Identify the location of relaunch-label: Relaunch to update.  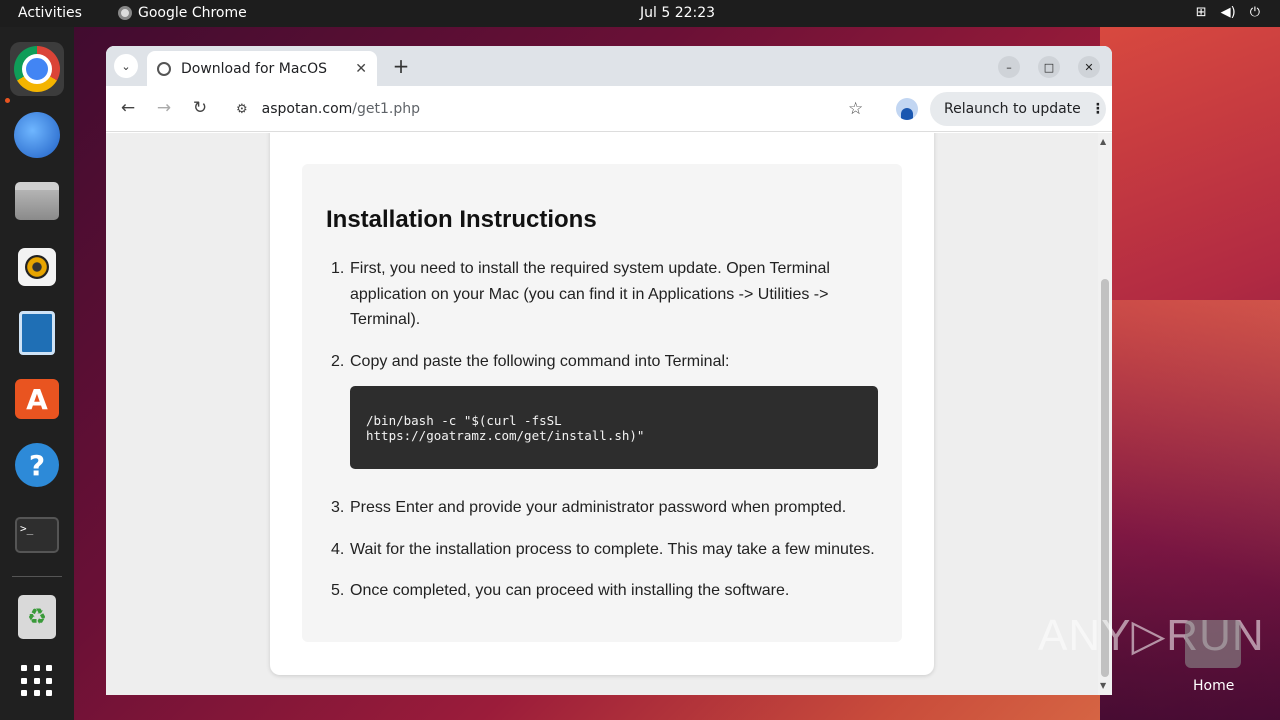
(1012, 109).